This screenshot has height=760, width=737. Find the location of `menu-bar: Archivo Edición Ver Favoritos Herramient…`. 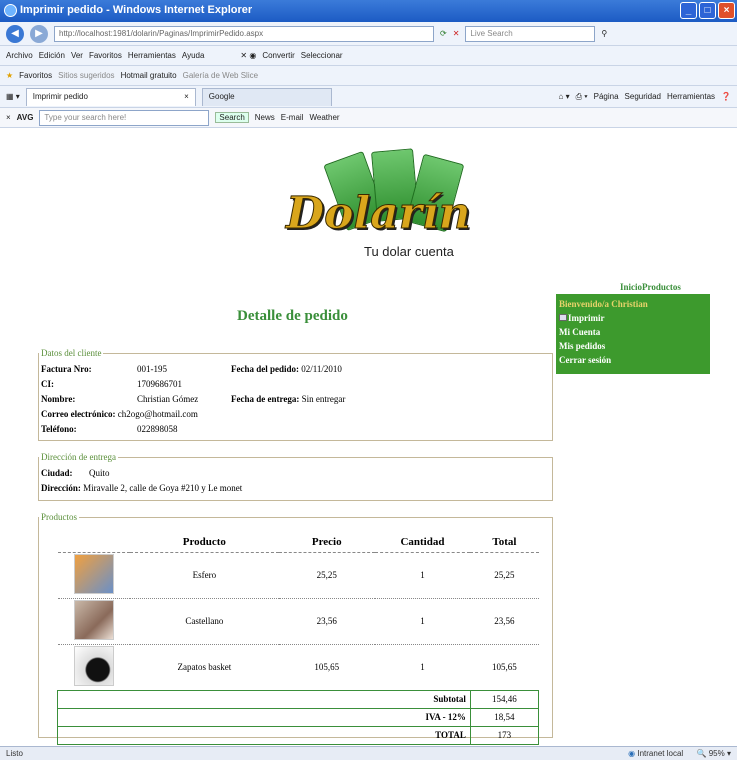

menu-bar: Archivo Edición Ver Favoritos Herramient… is located at coordinates (368, 56).